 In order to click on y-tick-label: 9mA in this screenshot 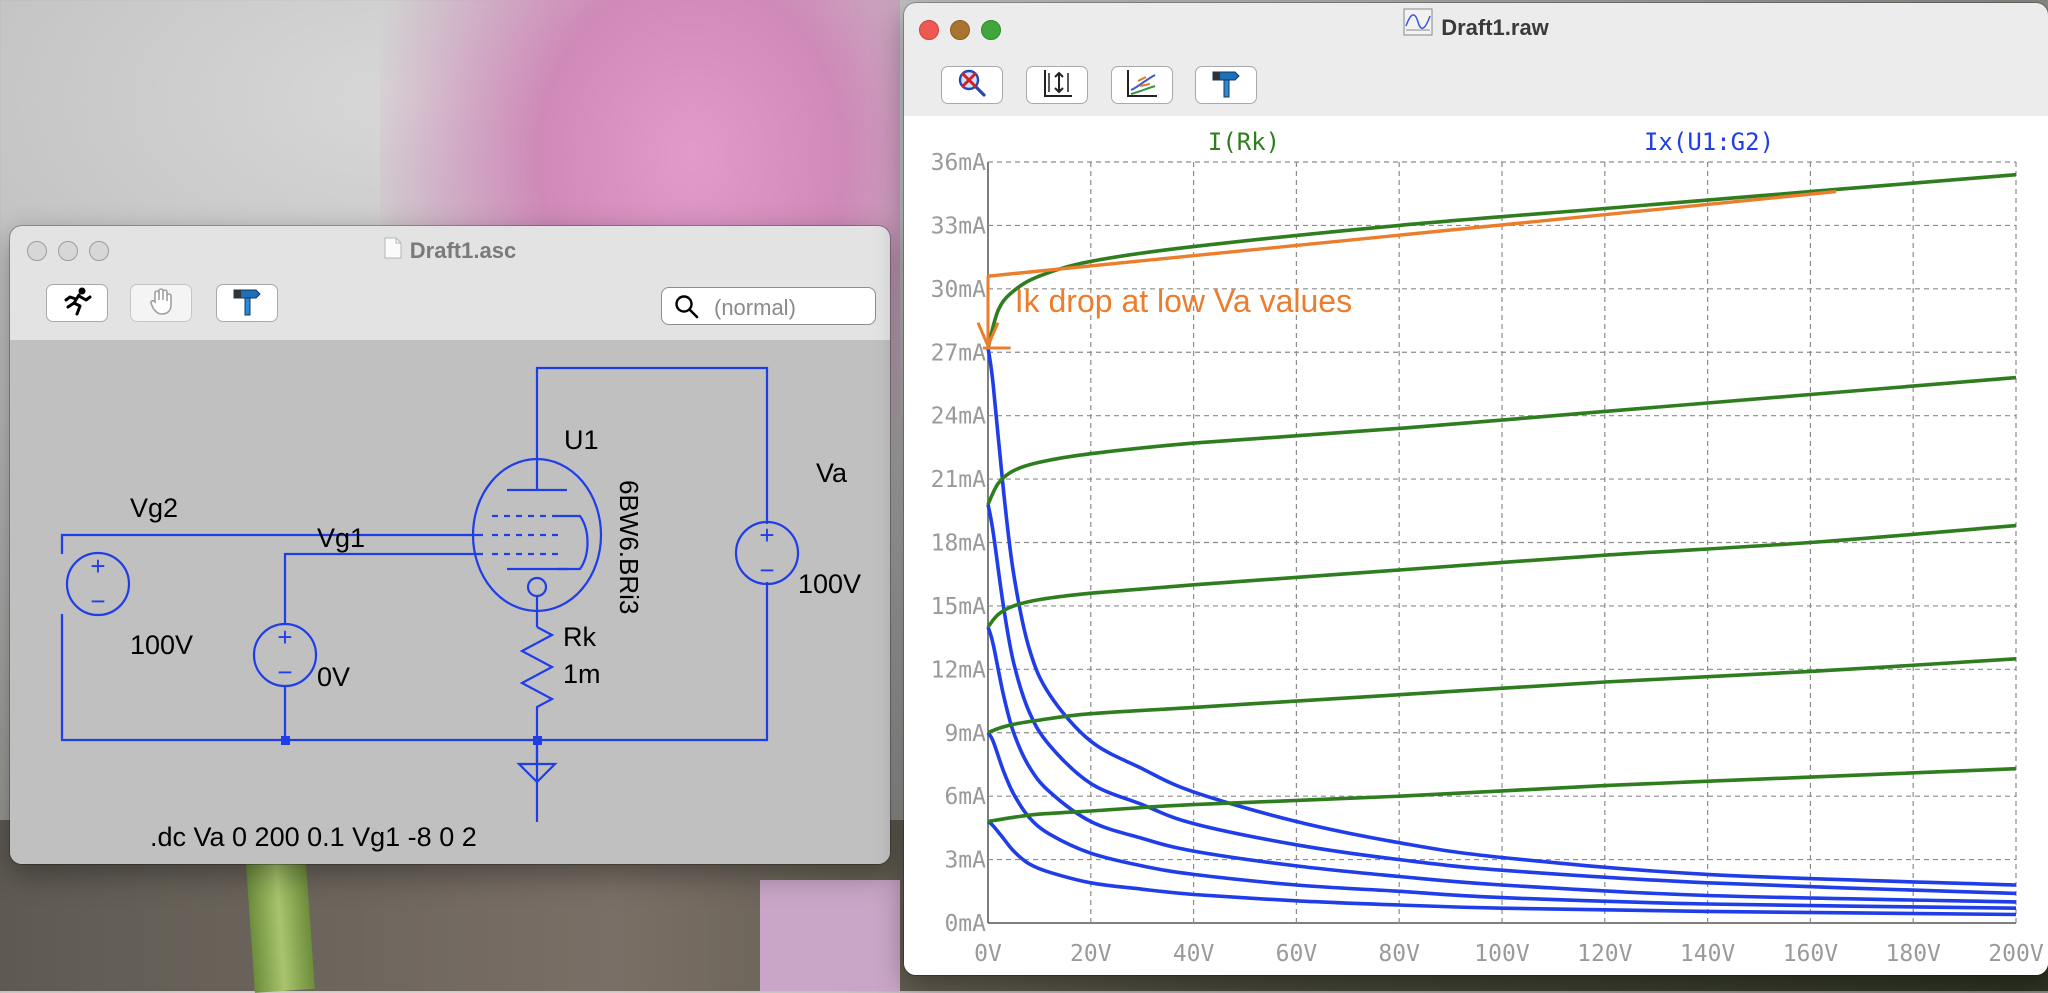, I will do `click(965, 734)`.